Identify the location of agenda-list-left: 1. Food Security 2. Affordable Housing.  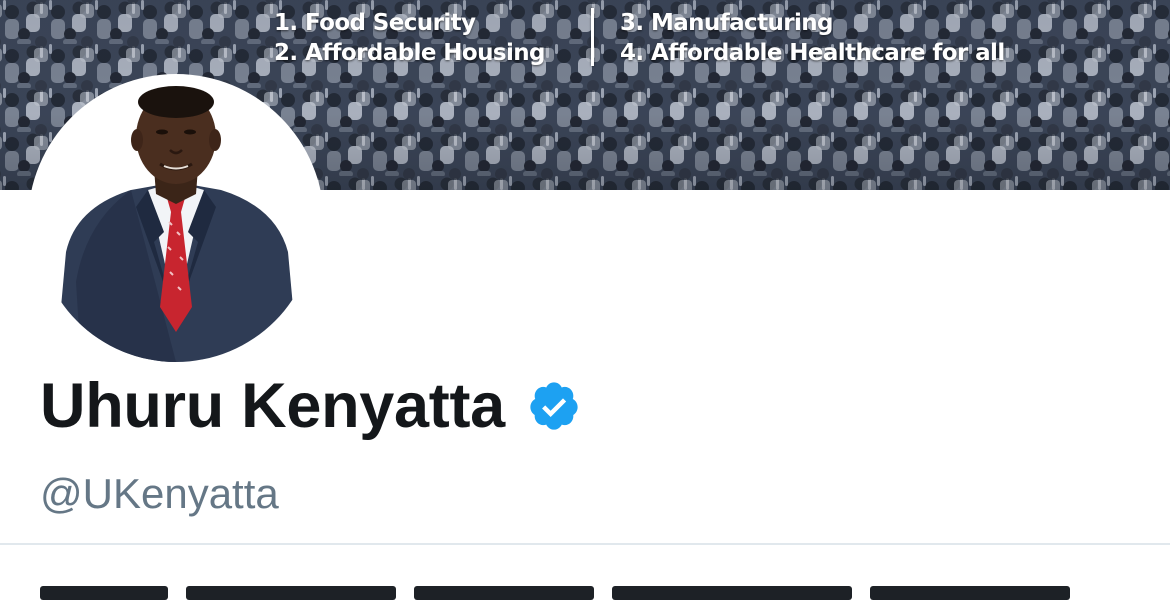
(409, 38).